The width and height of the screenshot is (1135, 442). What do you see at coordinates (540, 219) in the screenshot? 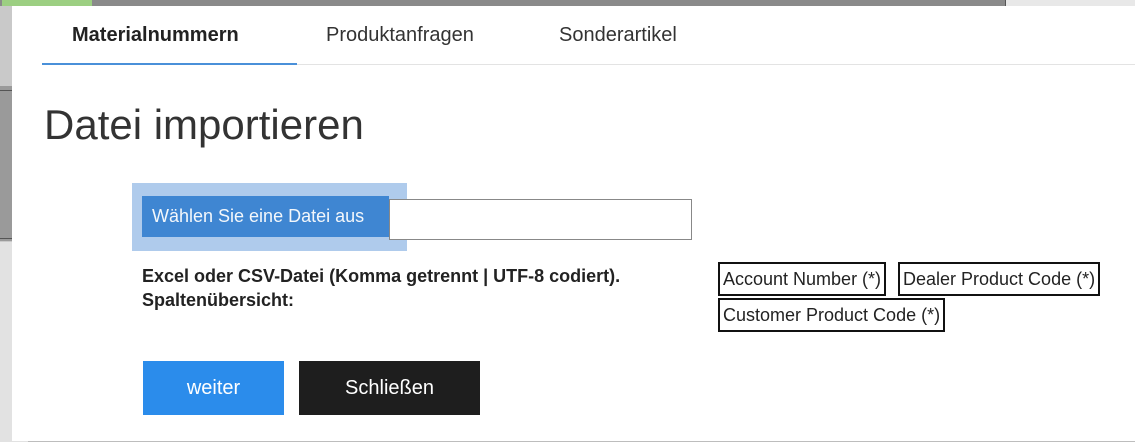
I see `file-name-field` at bounding box center [540, 219].